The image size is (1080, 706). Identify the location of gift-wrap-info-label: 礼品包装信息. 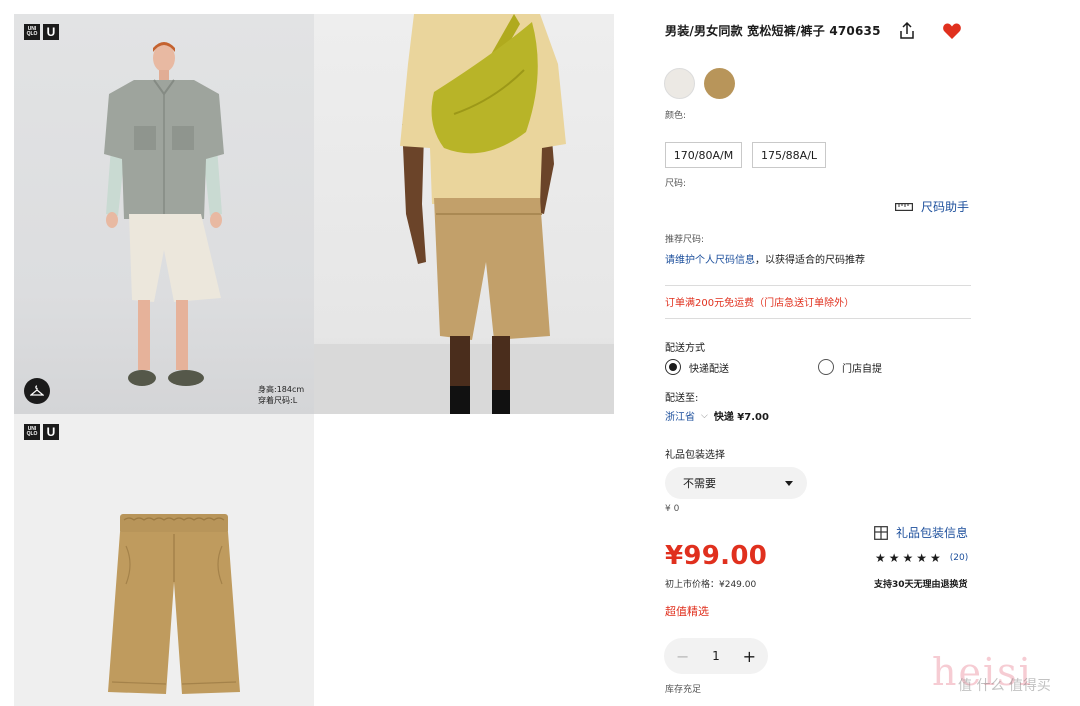
(932, 533).